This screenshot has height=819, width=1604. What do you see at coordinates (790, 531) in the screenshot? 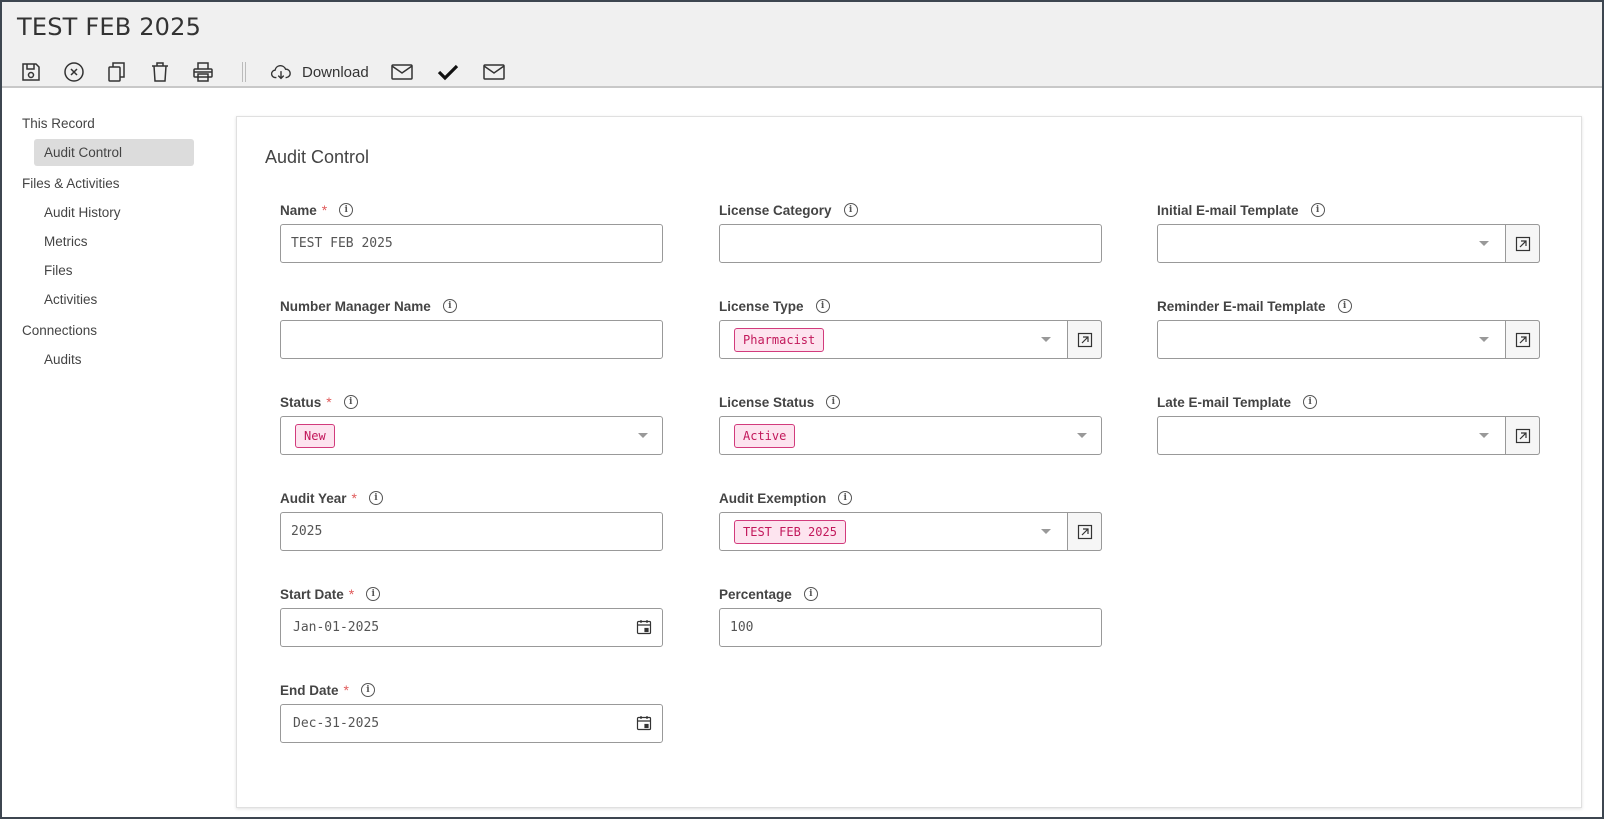
I see `audit-exemption-tag: TEST FEB 2025` at bounding box center [790, 531].